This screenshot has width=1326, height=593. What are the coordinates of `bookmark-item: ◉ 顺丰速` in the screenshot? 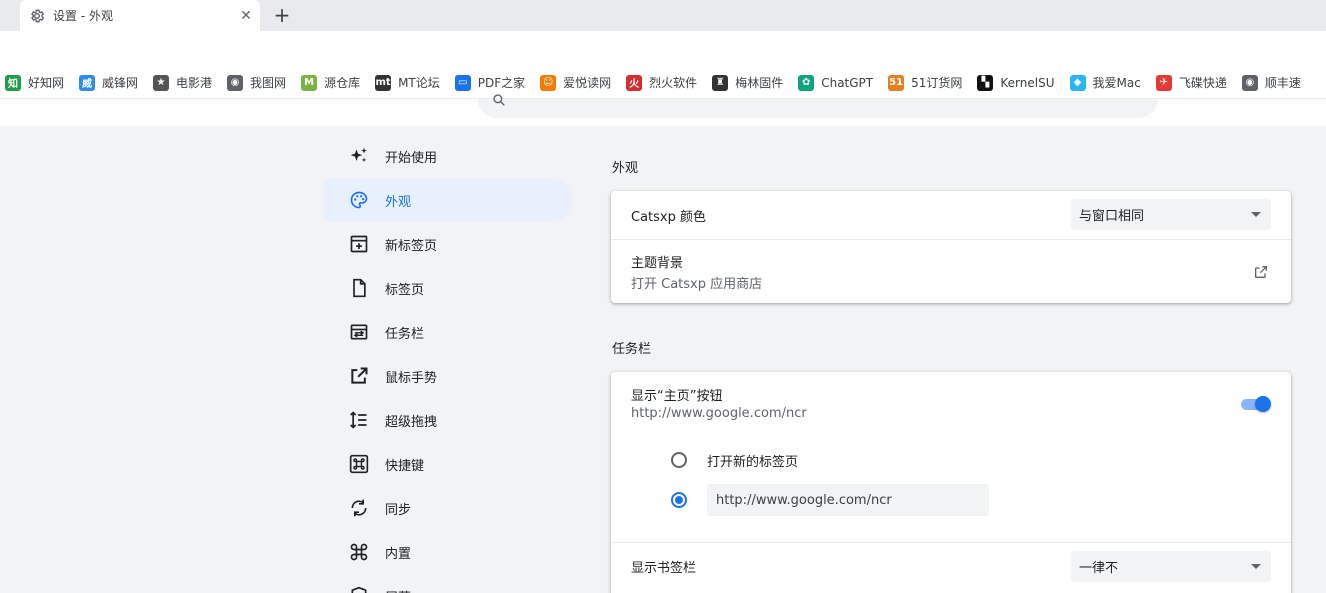 It's located at (1271, 82).